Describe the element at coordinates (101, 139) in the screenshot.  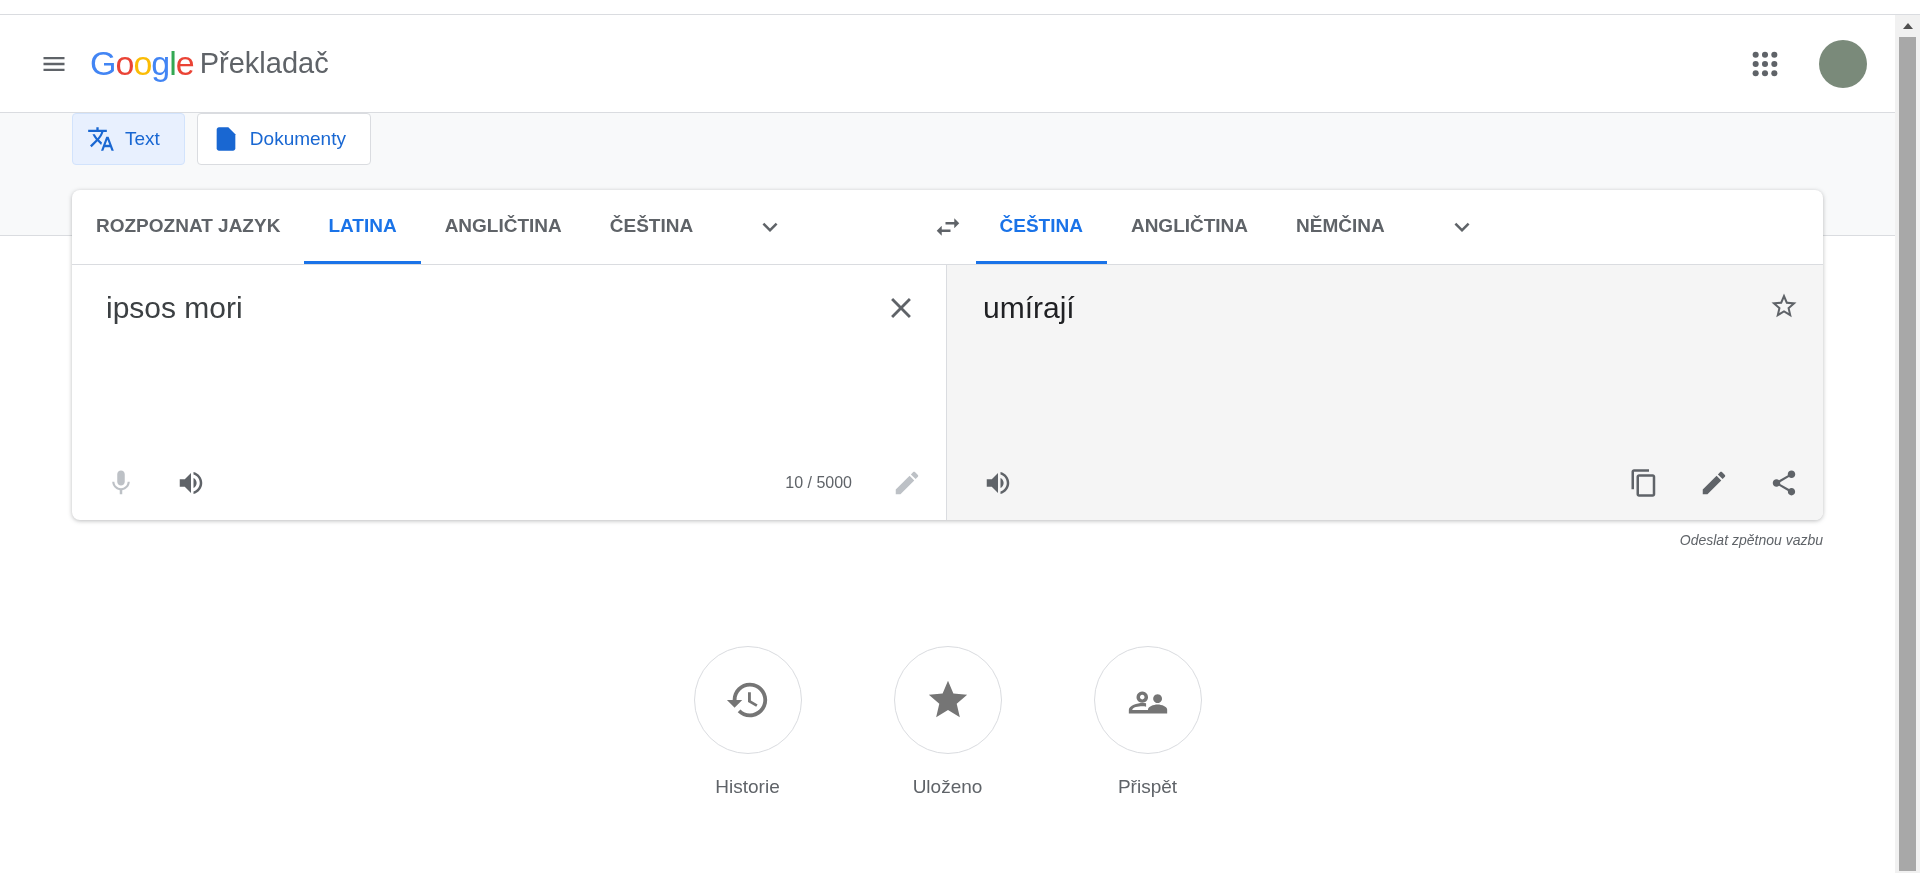
I see `translate-icon` at that location.